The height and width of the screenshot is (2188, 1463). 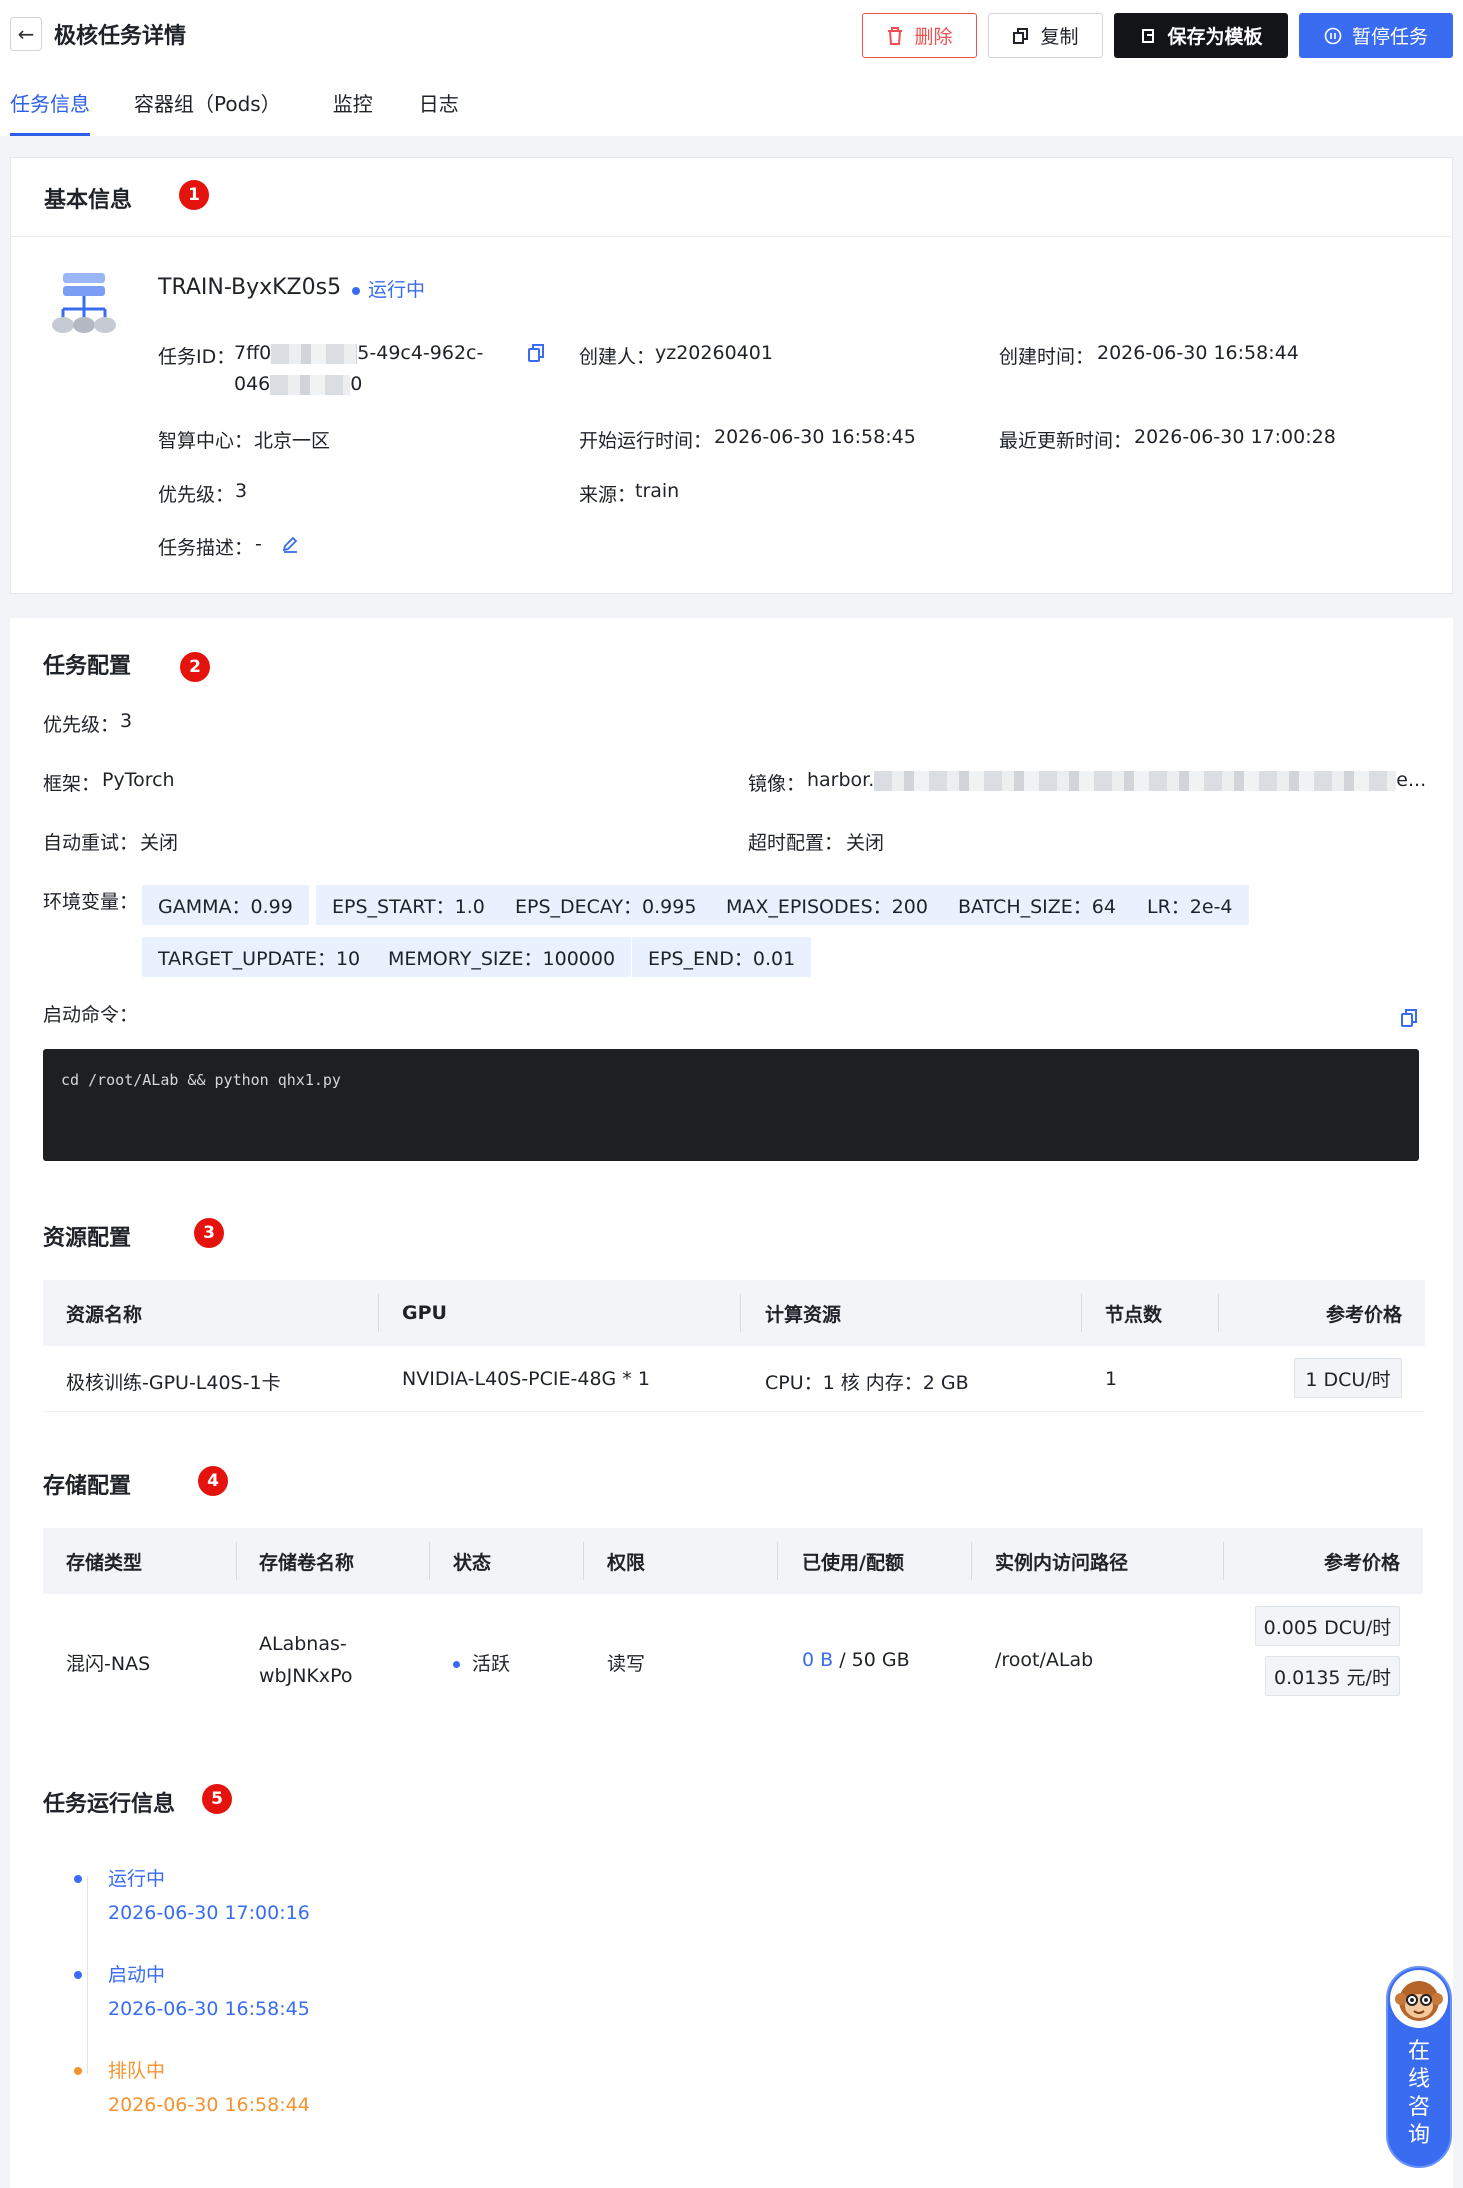 What do you see at coordinates (173, 1383) in the screenshot?
I see `resource-name: 极核训练-GPU-L40S-1卡` at bounding box center [173, 1383].